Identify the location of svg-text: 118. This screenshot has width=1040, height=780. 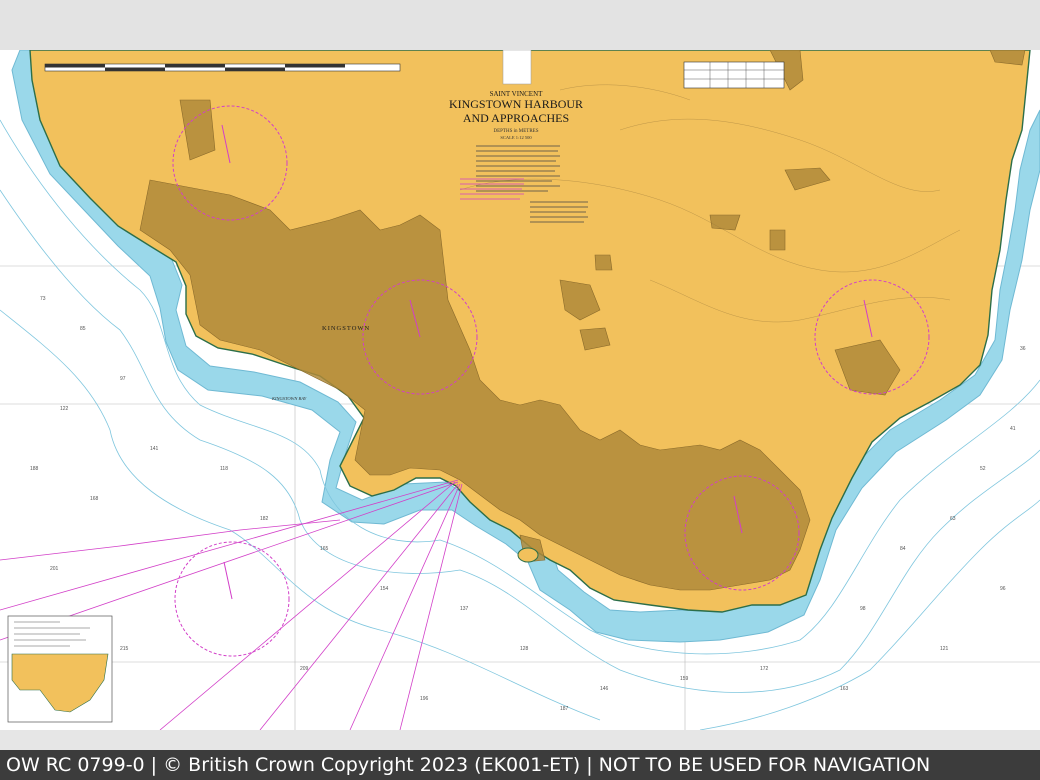
(224, 469).